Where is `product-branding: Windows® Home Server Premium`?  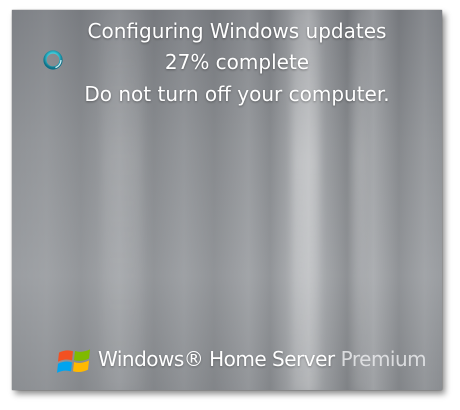 product-branding: Windows® Home Server Premium is located at coordinates (241, 359).